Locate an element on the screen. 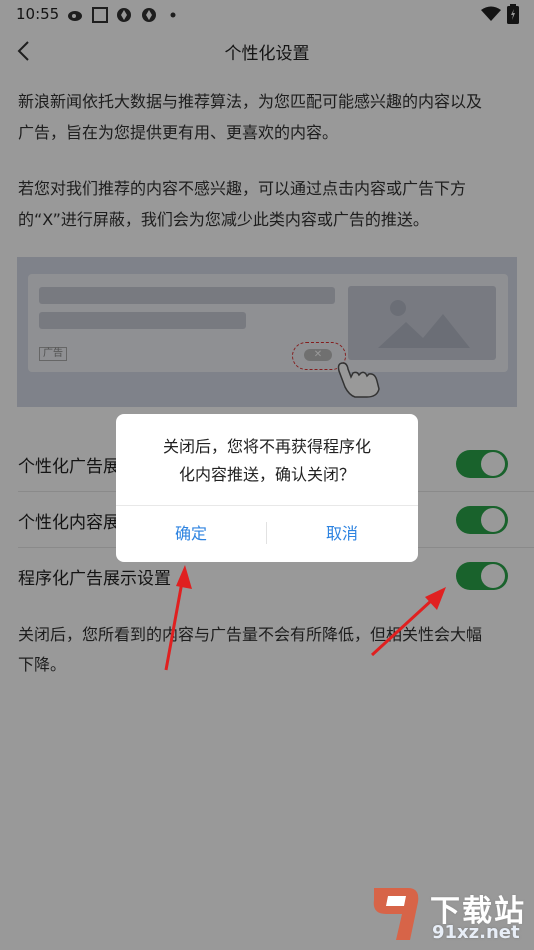 The height and width of the screenshot is (950, 534). arrow-to-toggle-icon is located at coordinates (408, 622).